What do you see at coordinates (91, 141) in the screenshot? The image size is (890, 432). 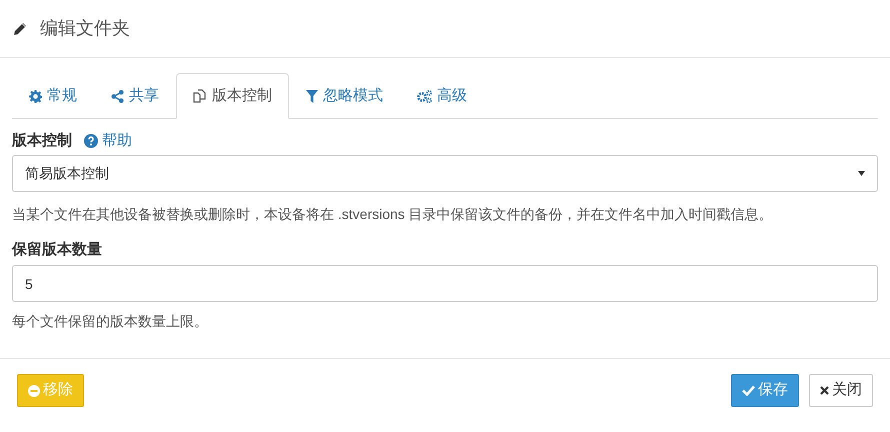 I see `help-icon` at bounding box center [91, 141].